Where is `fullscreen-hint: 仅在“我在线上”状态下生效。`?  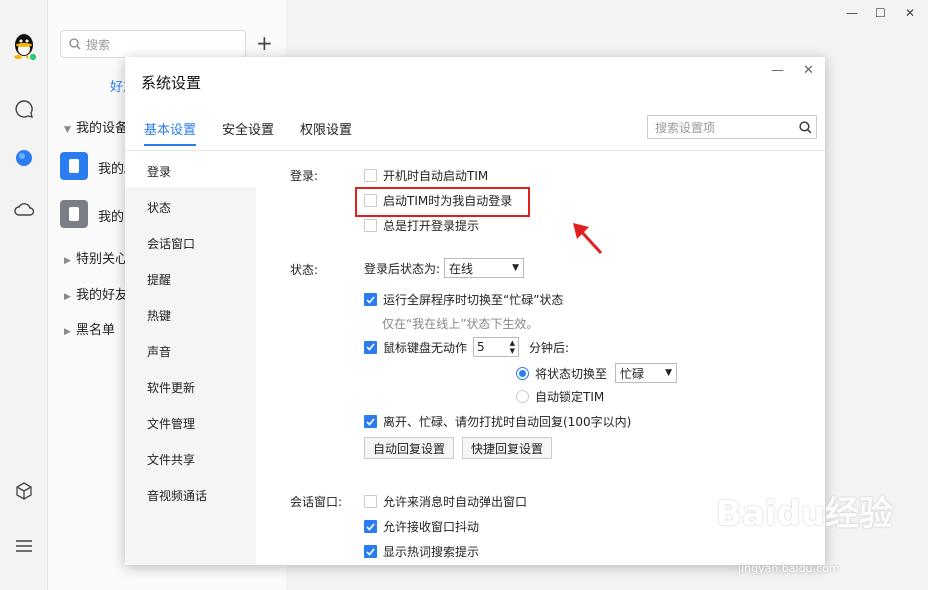 fullscreen-hint: 仅在“我在线上”状态下生效。 is located at coordinates (460, 324).